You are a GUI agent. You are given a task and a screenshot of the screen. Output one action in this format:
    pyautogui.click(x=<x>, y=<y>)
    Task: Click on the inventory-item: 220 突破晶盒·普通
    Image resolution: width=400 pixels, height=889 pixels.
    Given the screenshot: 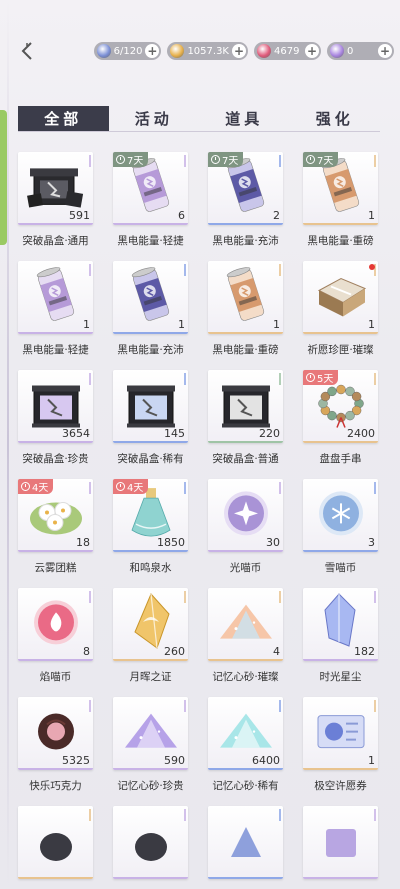 What is the action you would take?
    pyautogui.click(x=245, y=424)
    